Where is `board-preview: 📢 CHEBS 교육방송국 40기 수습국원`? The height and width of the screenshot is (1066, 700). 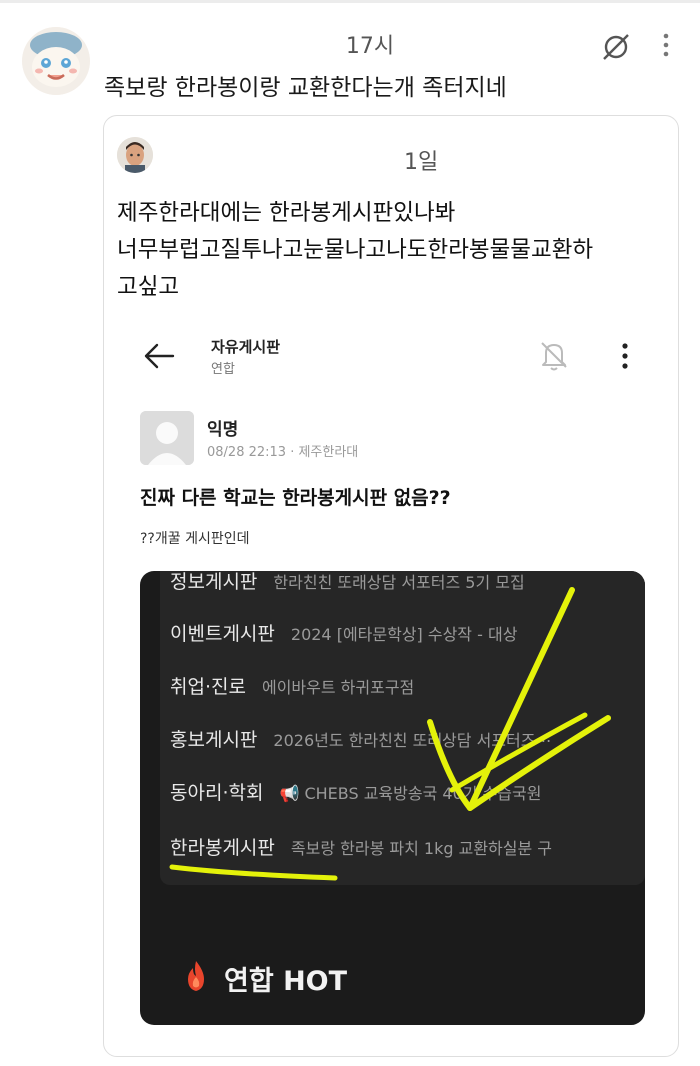
board-preview: 📢 CHEBS 교육방송국 40기 수습국원 is located at coordinates (410, 793).